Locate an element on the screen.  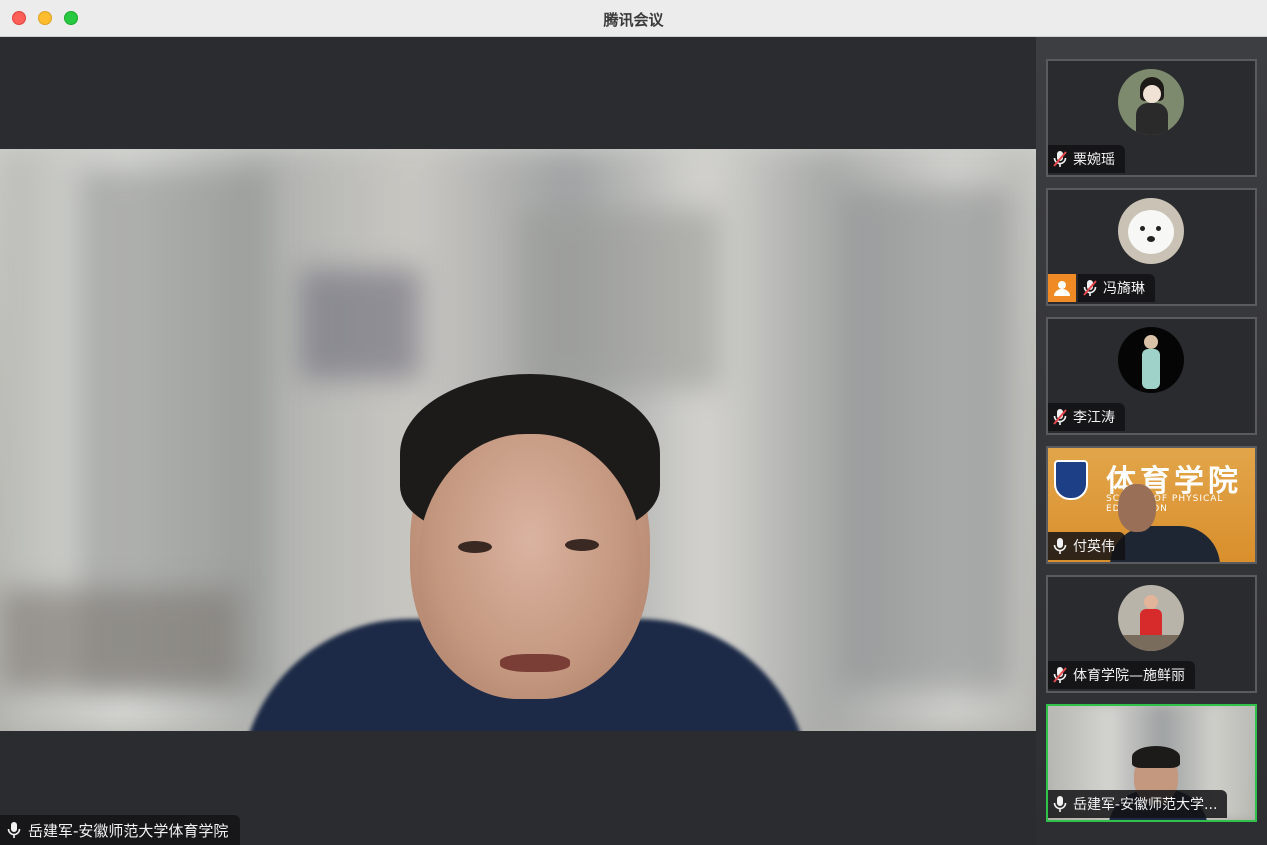
participant-tile: 体育学院 SCHOOL OF PHYSICAL EDUCATION 付英伟 is located at coordinates (1151, 505).